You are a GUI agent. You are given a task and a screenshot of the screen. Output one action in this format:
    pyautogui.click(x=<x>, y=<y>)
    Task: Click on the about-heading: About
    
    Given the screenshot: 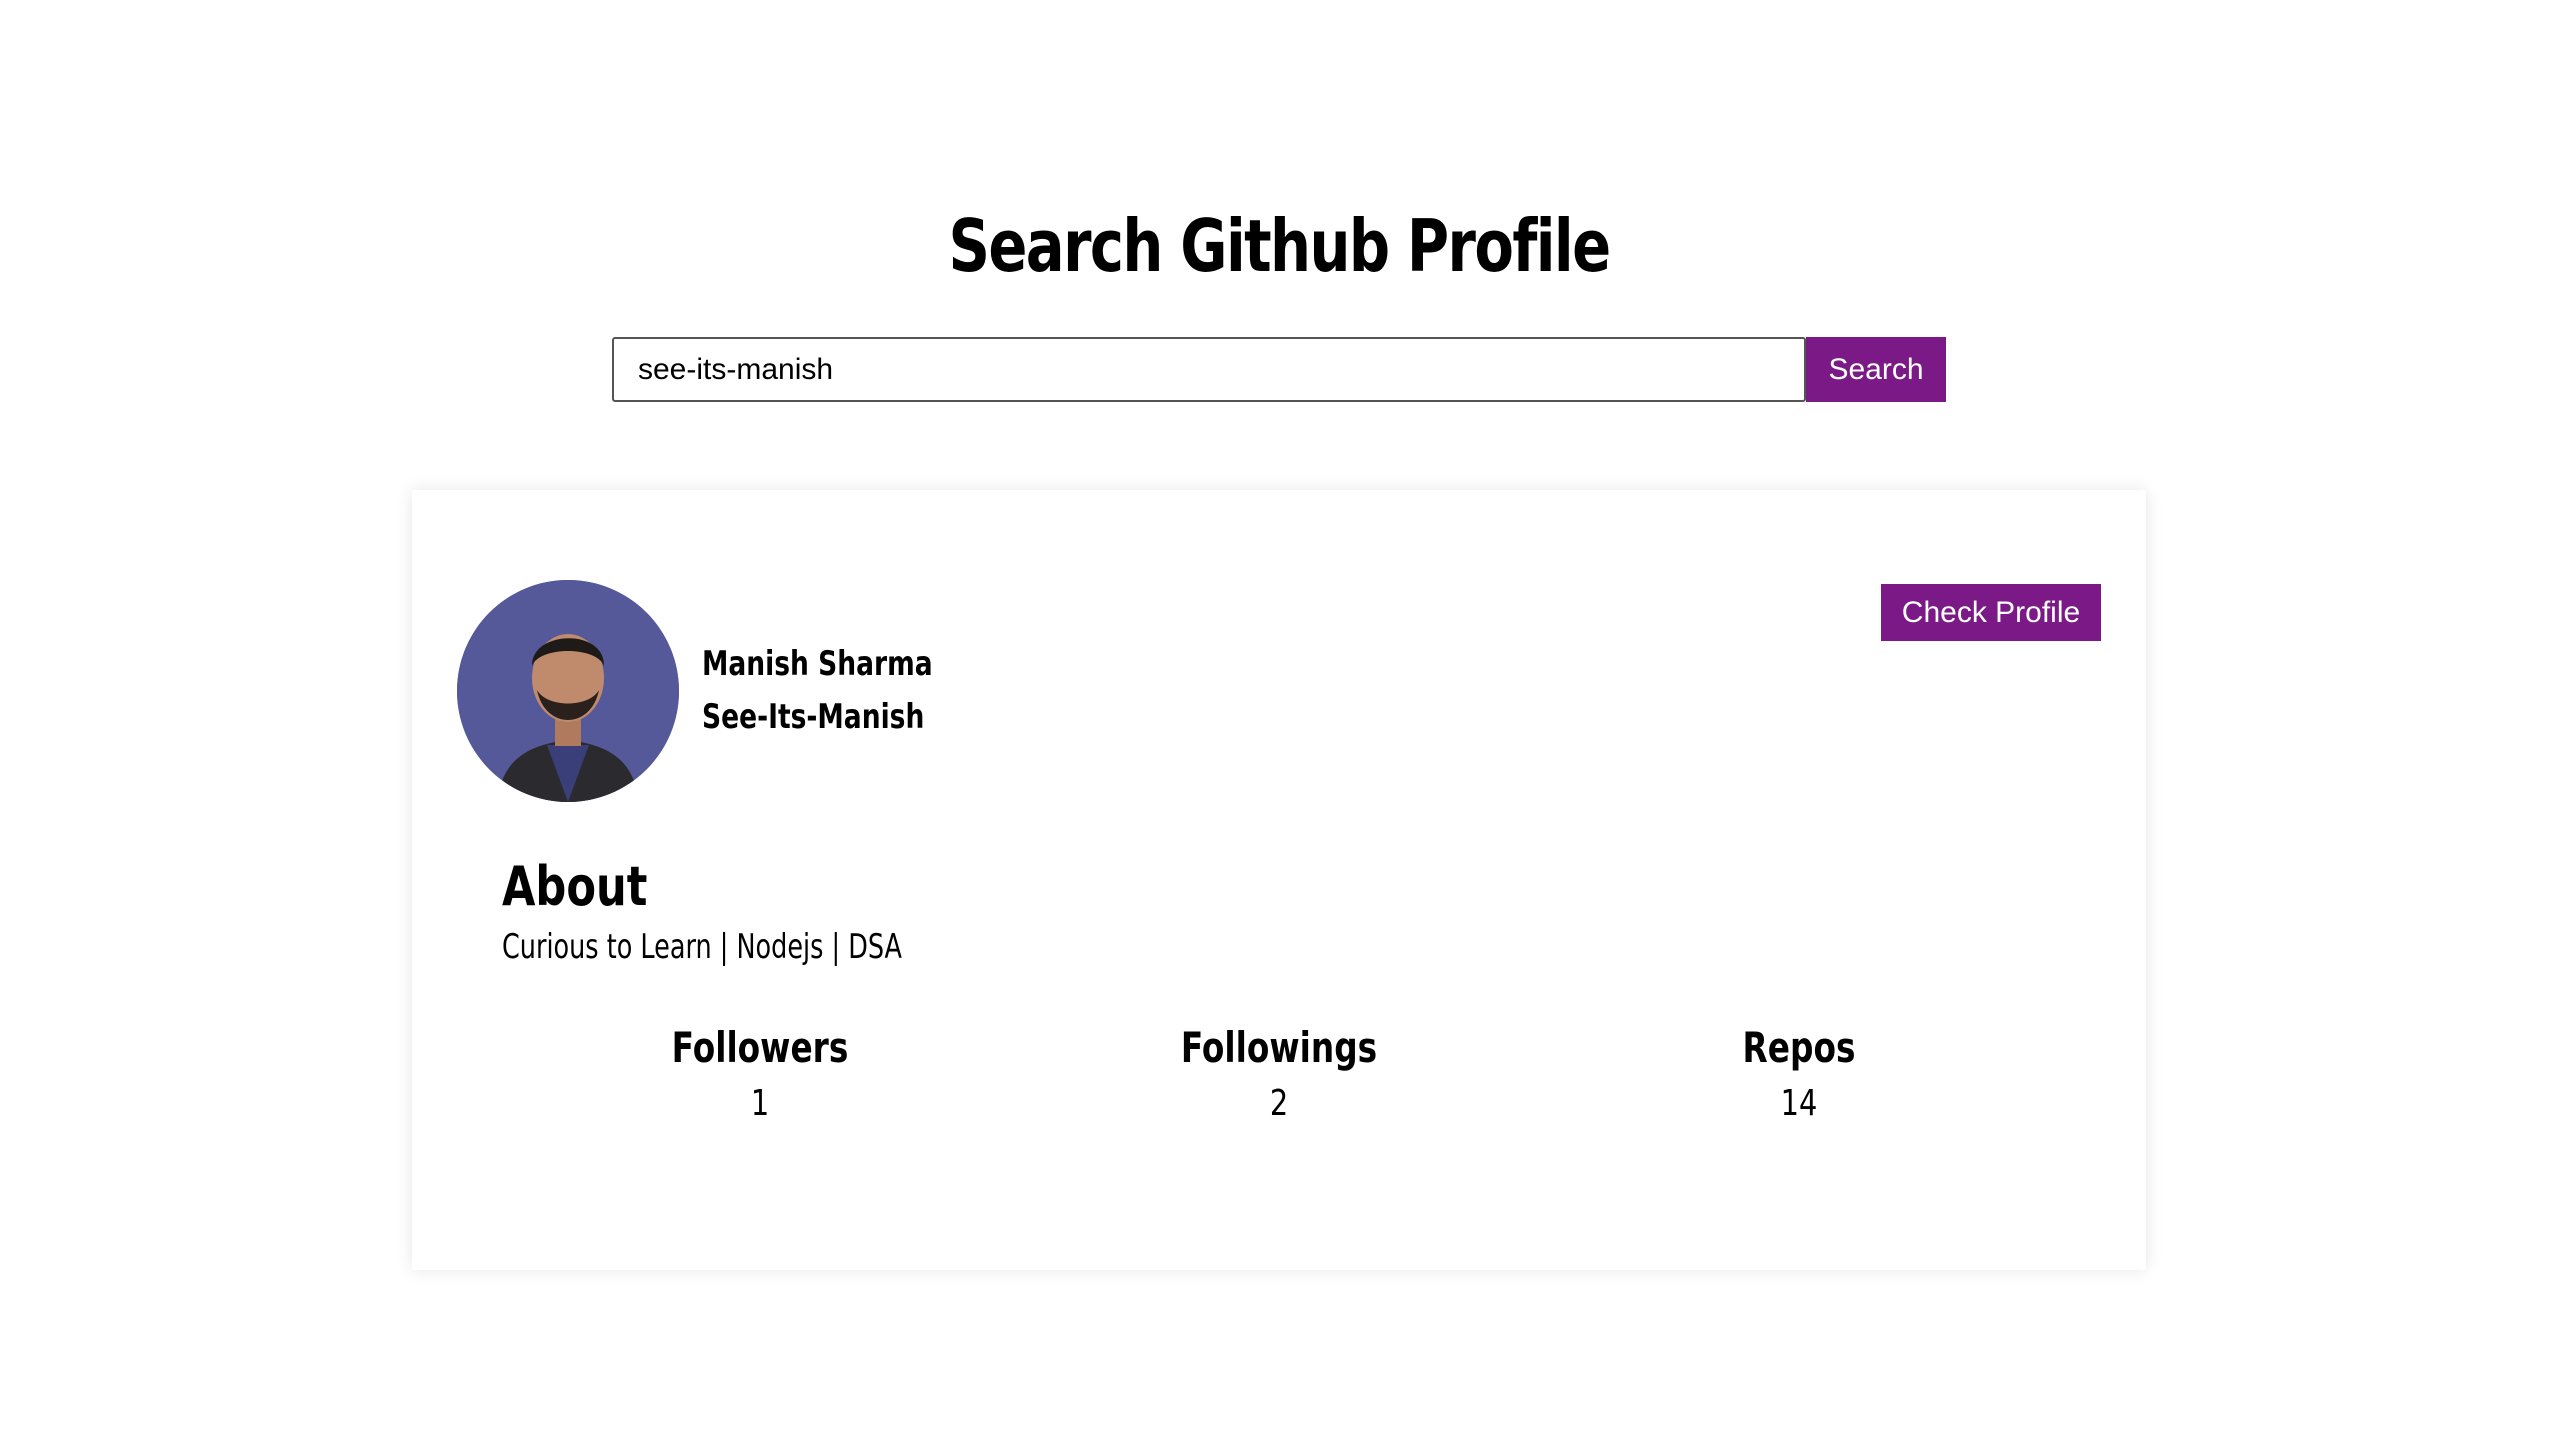 What is the action you would take?
    pyautogui.click(x=575, y=886)
    